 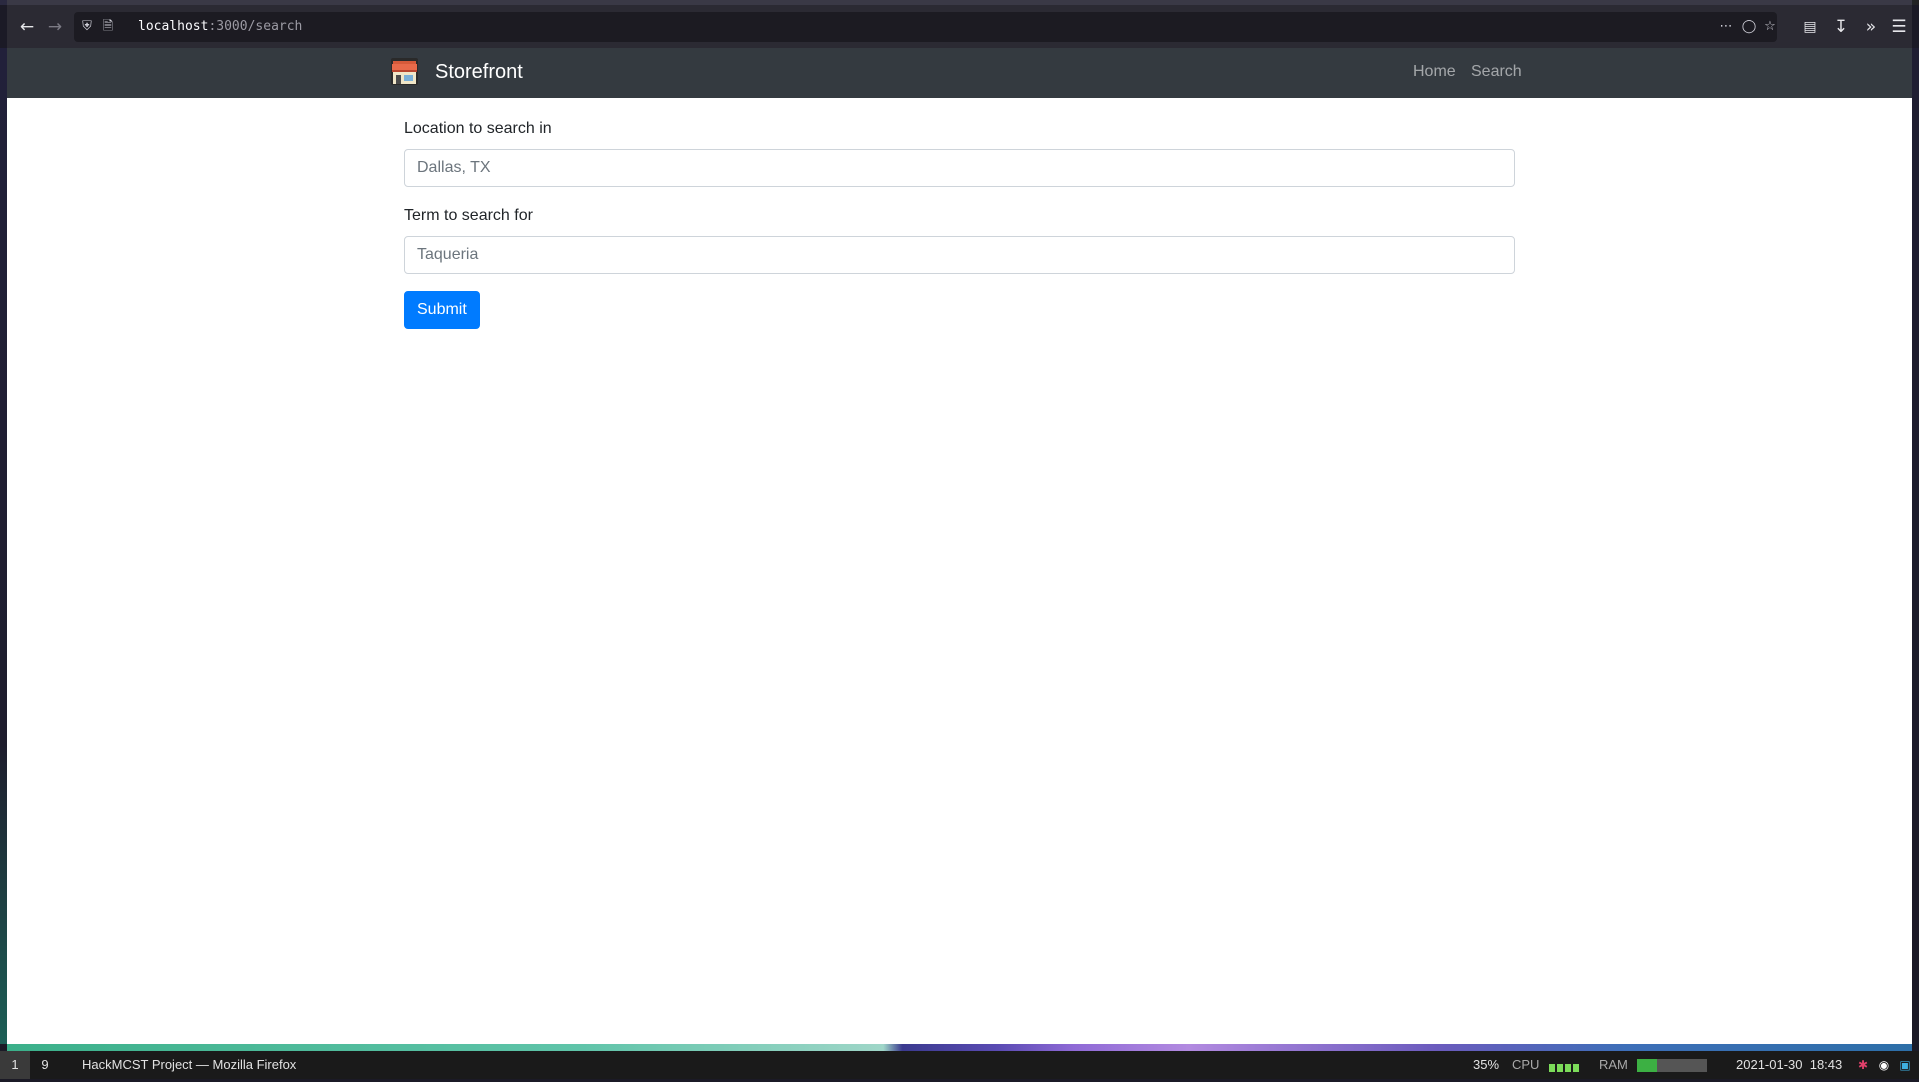 I want to click on cpu-percent: 35%, so click(x=1486, y=1064).